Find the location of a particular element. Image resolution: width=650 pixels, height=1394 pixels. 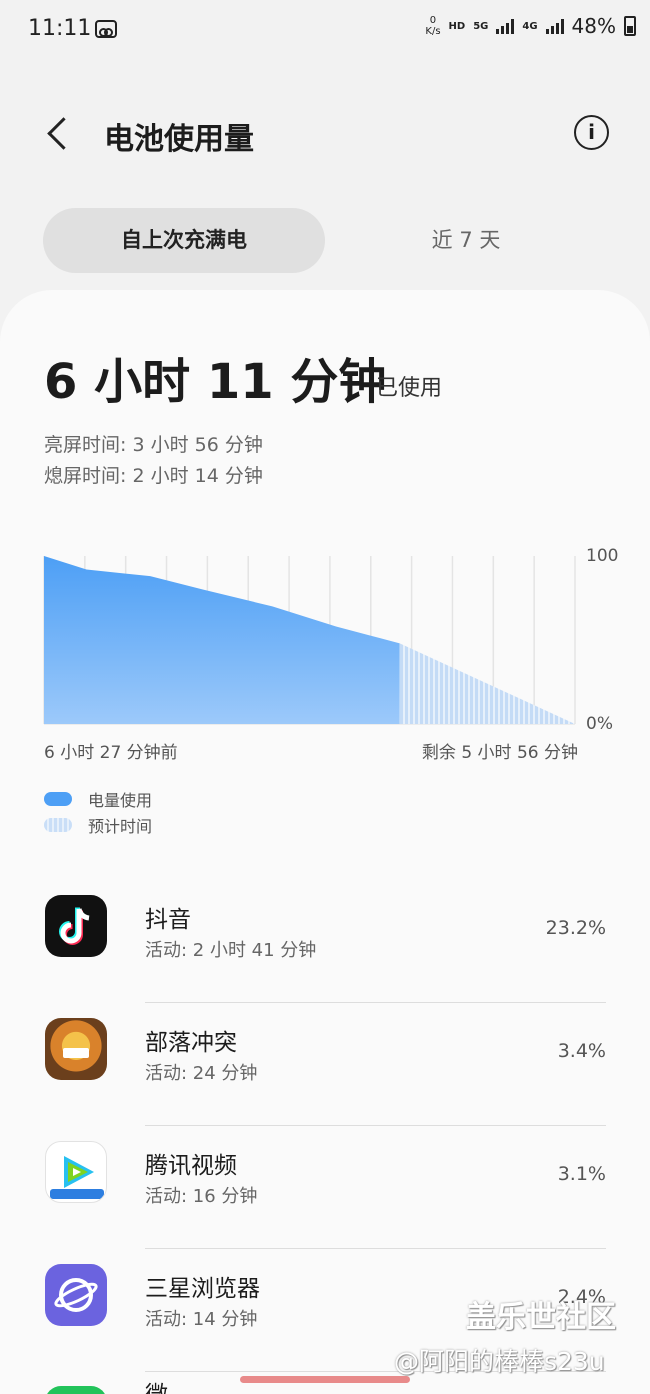

home-indicator is located at coordinates (325, 1379).